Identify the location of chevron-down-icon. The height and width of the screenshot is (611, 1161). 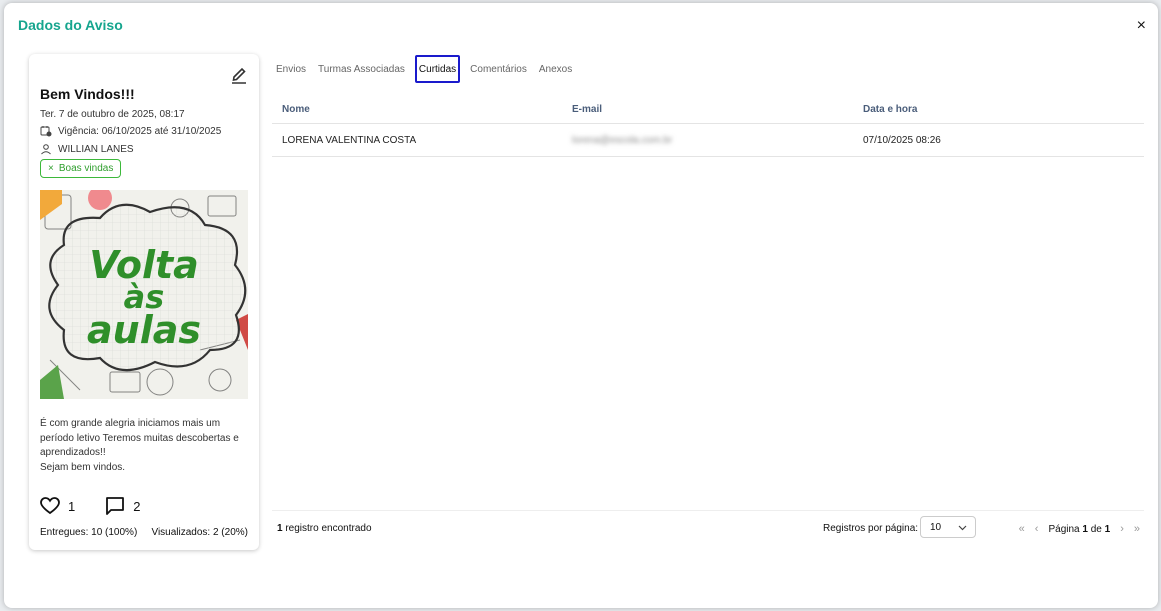
(962, 528).